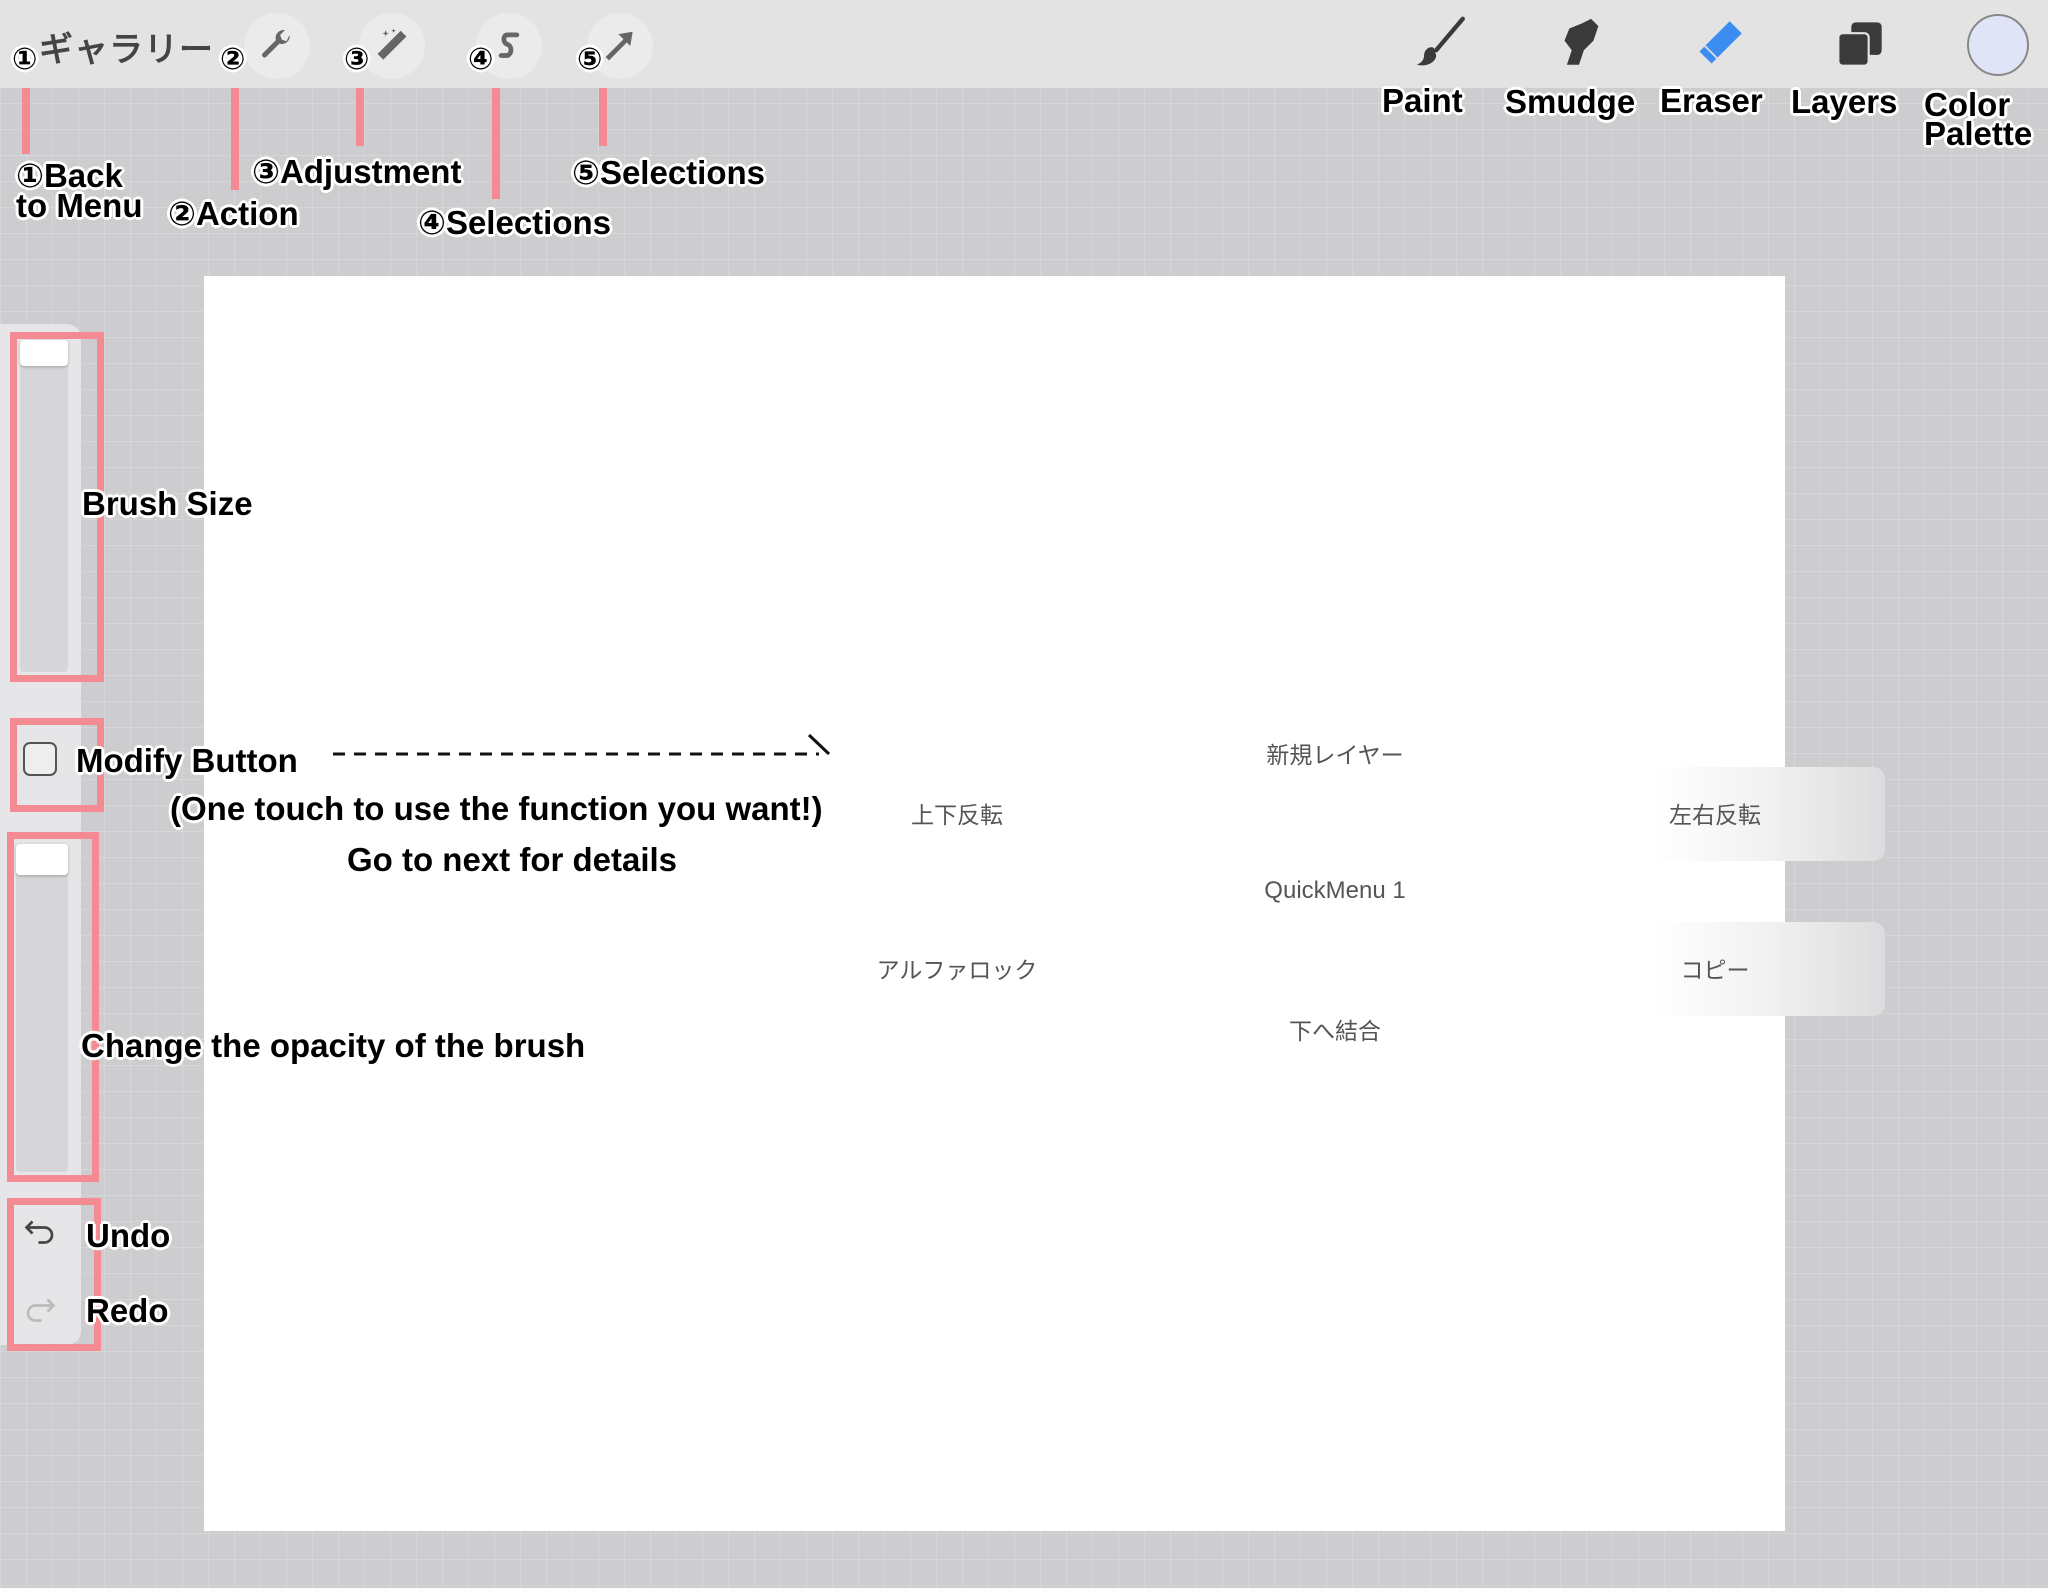 The width and height of the screenshot is (2048, 1588). Describe the element at coordinates (127, 1310) in the screenshot. I see `label-redo: Redo` at that location.